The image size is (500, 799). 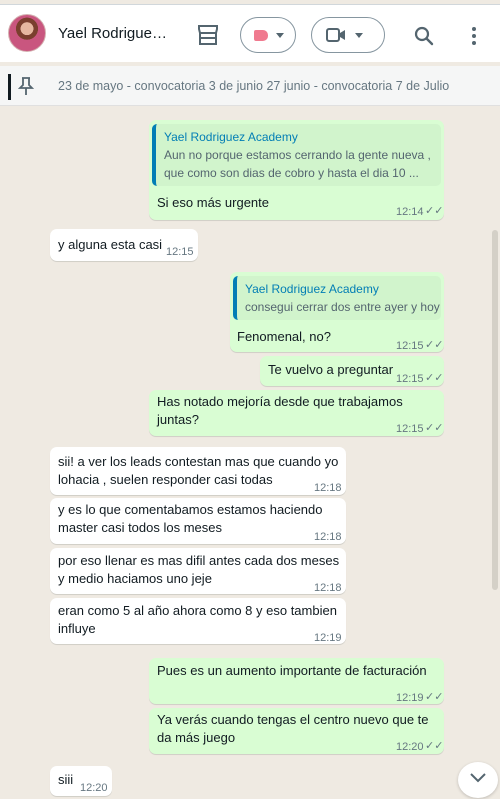 I want to click on video-call-icon, so click(x=336, y=37).